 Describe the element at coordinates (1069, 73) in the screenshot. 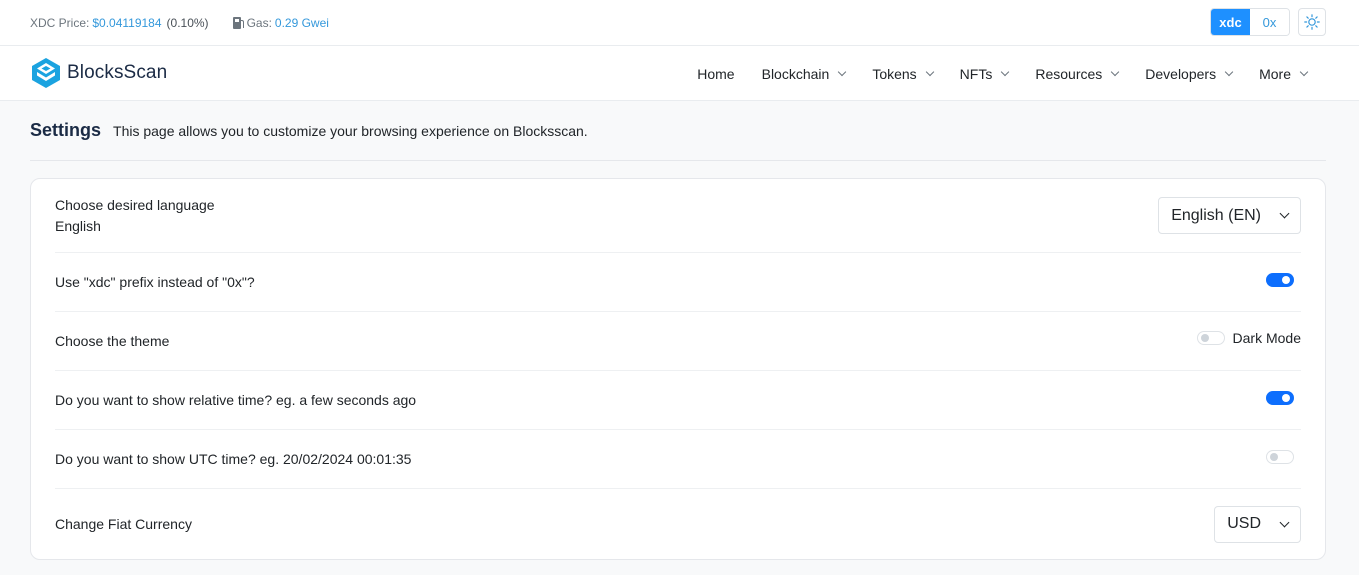

I see `nav-item-label: Resources` at that location.